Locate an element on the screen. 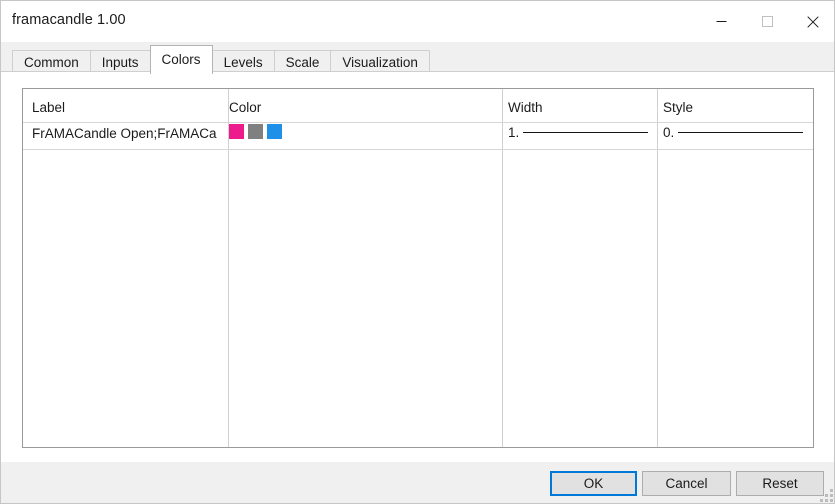  close-icon is located at coordinates (813, 21).